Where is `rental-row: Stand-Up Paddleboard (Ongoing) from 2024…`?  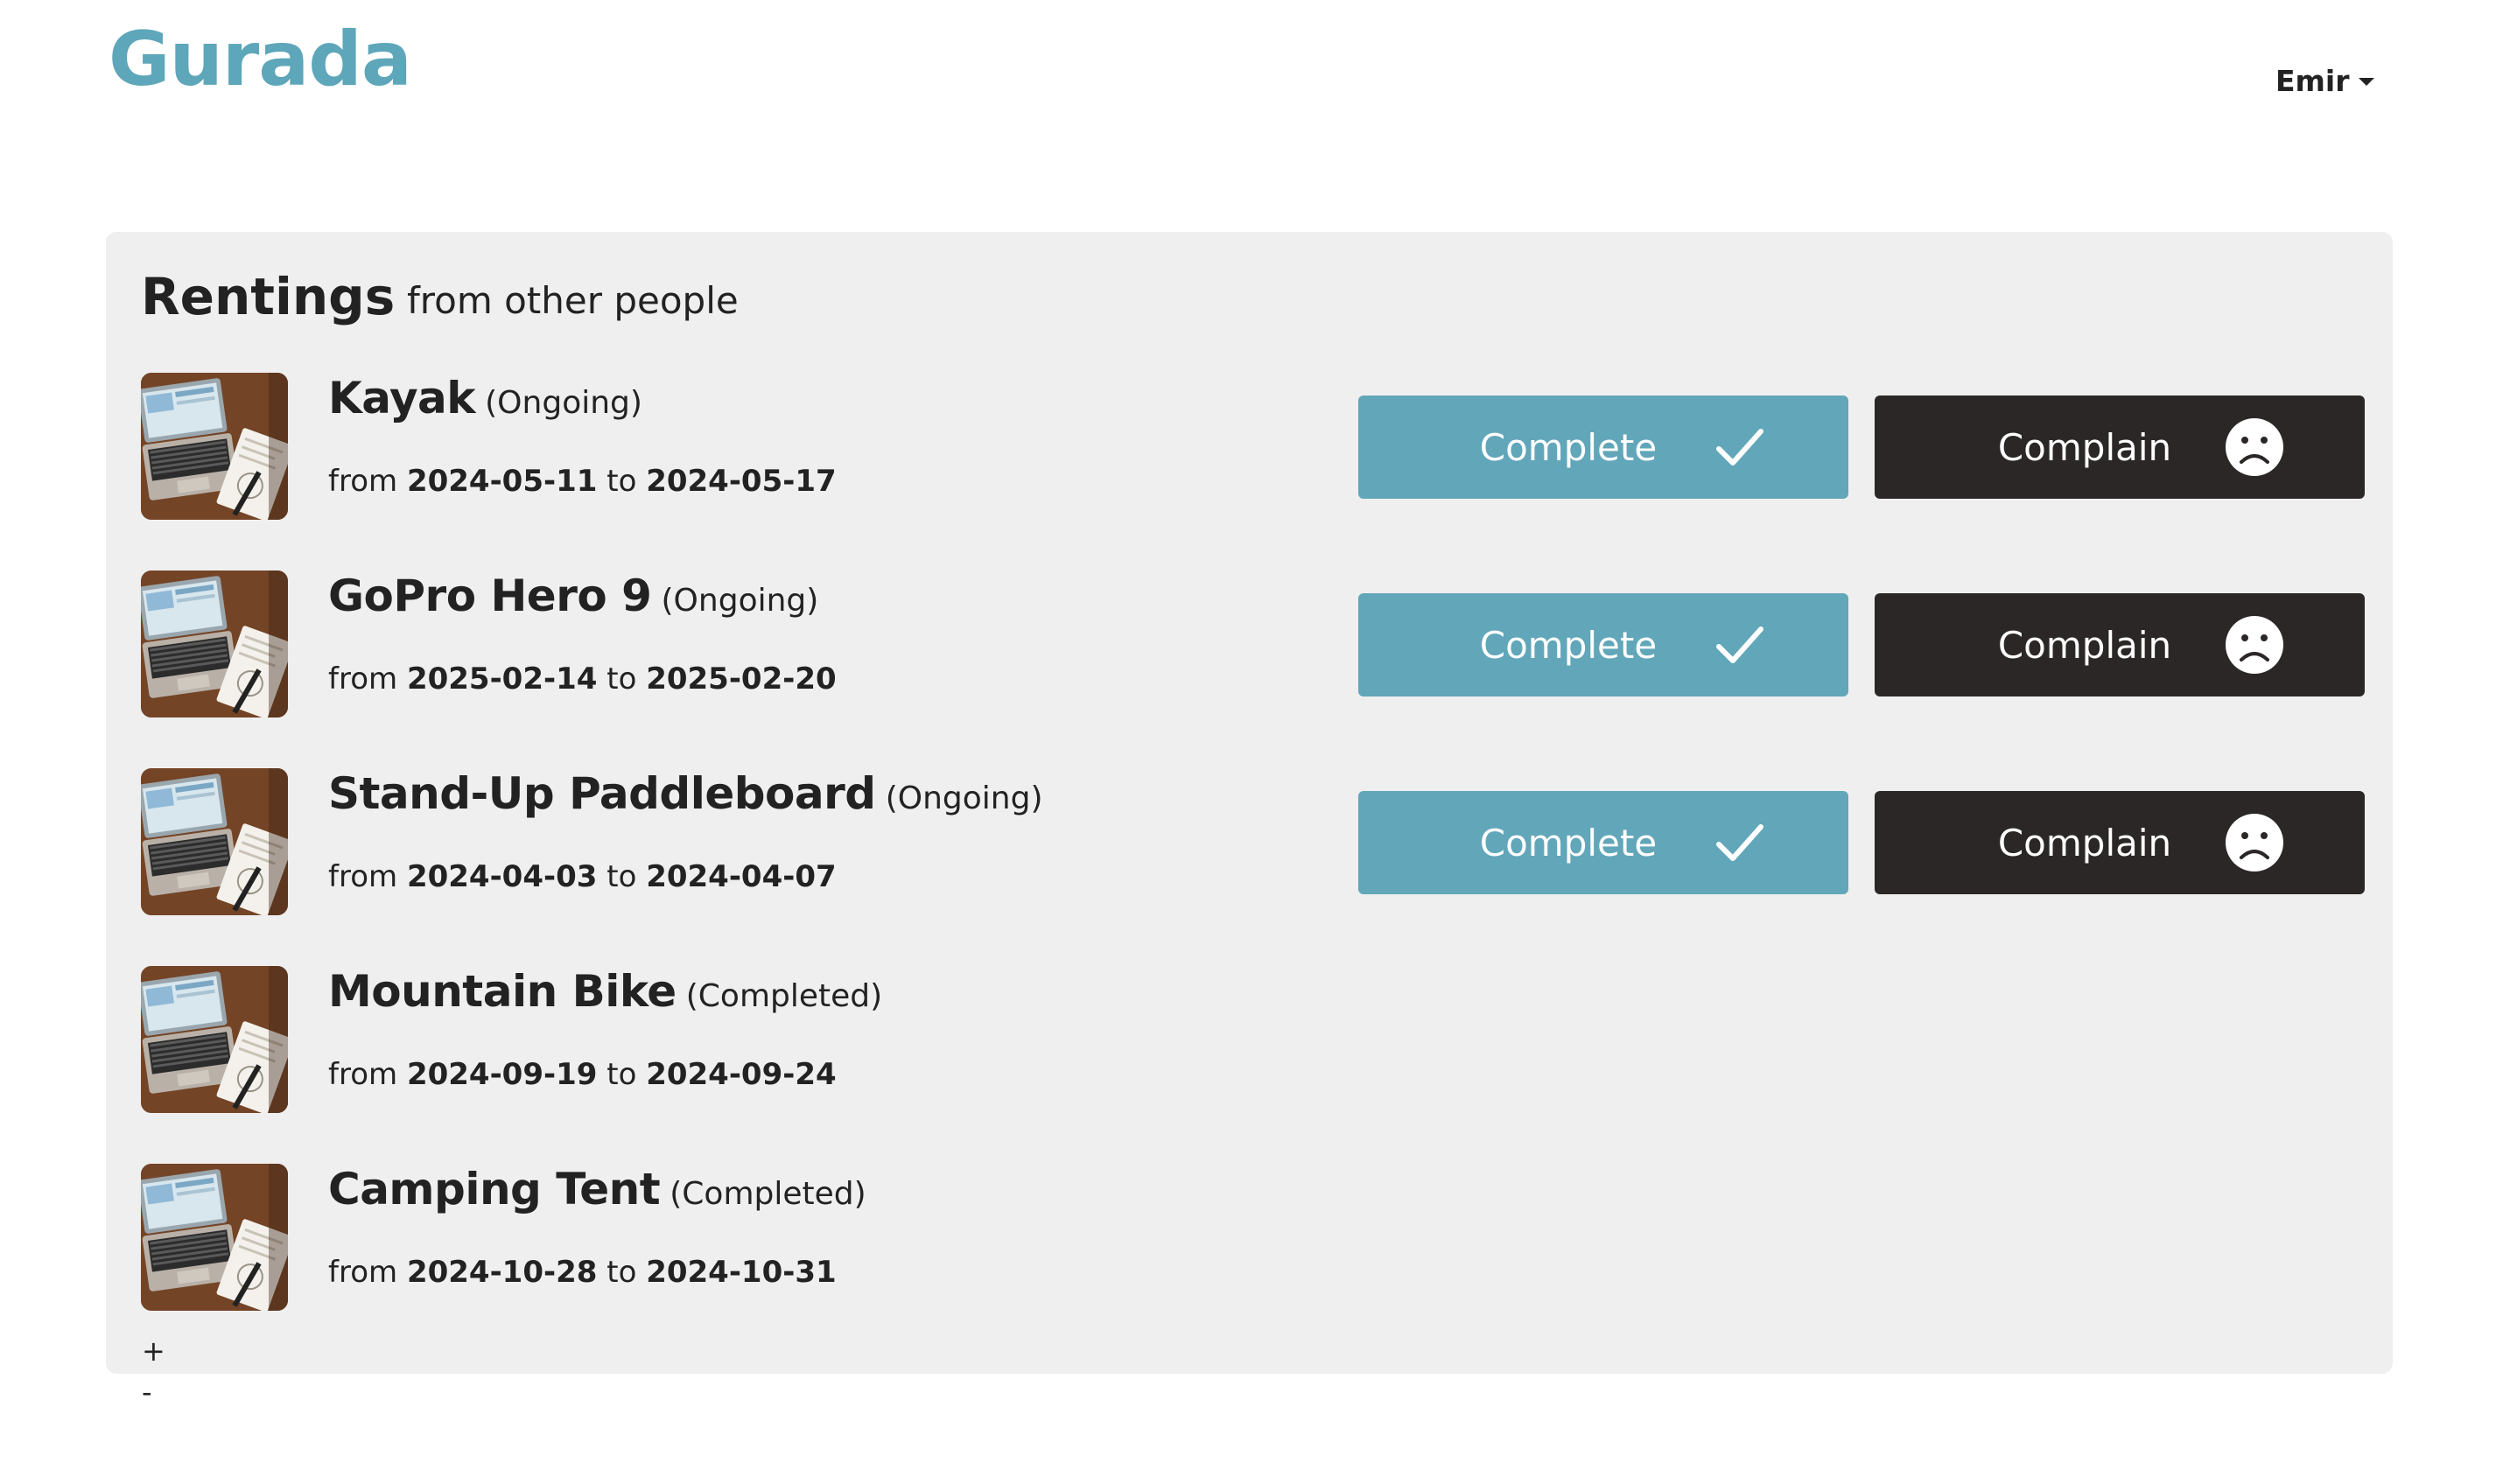 rental-row: Stand-Up Paddleboard (Ongoing) from 2024… is located at coordinates (1253, 841).